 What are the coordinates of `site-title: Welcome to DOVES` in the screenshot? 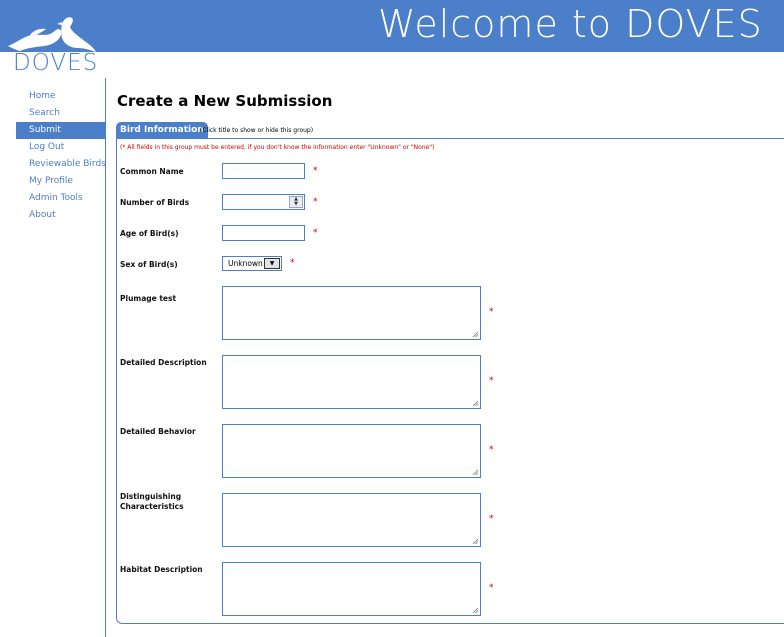 It's located at (570, 24).